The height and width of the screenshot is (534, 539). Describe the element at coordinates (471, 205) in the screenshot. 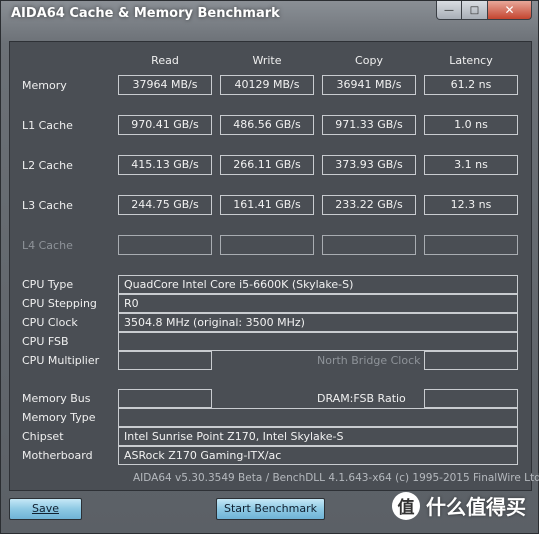

I see `l3-latency-value: 12.3 ns` at that location.